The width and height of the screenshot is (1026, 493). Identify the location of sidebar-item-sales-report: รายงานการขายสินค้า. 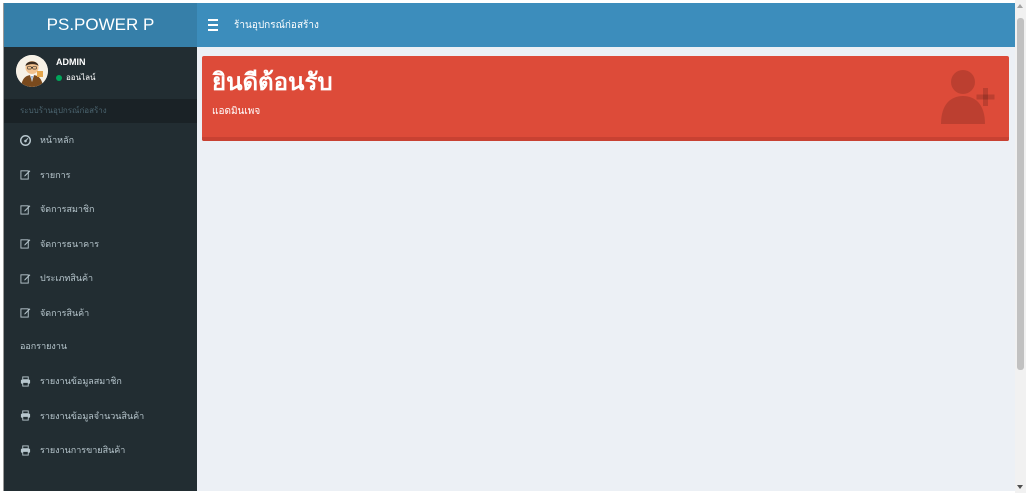
(100, 450).